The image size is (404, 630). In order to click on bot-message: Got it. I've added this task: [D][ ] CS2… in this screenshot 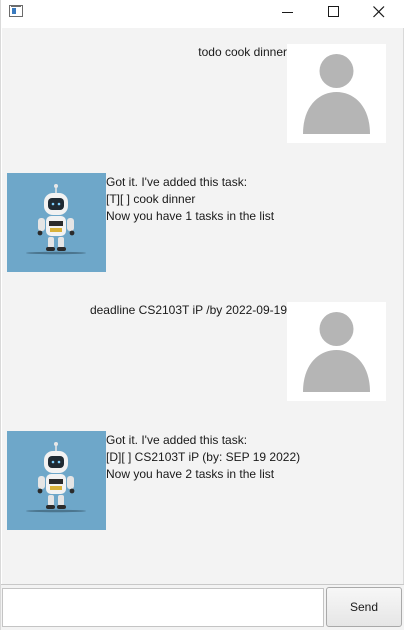, I will do `click(203, 457)`.